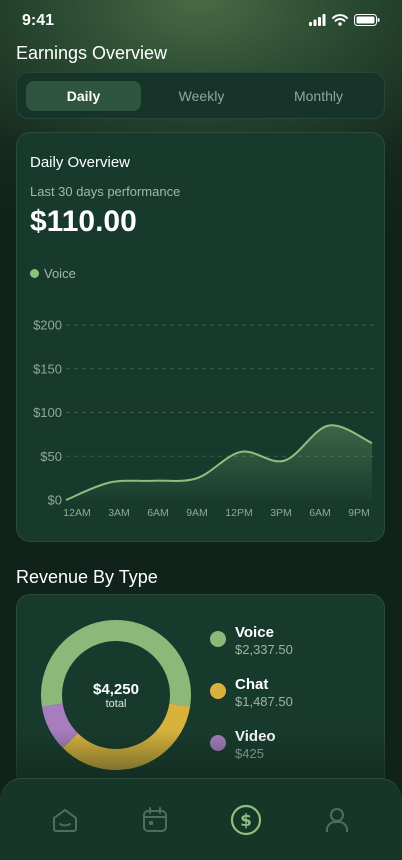 This screenshot has width=402, height=860. I want to click on status-icons, so click(344, 20).